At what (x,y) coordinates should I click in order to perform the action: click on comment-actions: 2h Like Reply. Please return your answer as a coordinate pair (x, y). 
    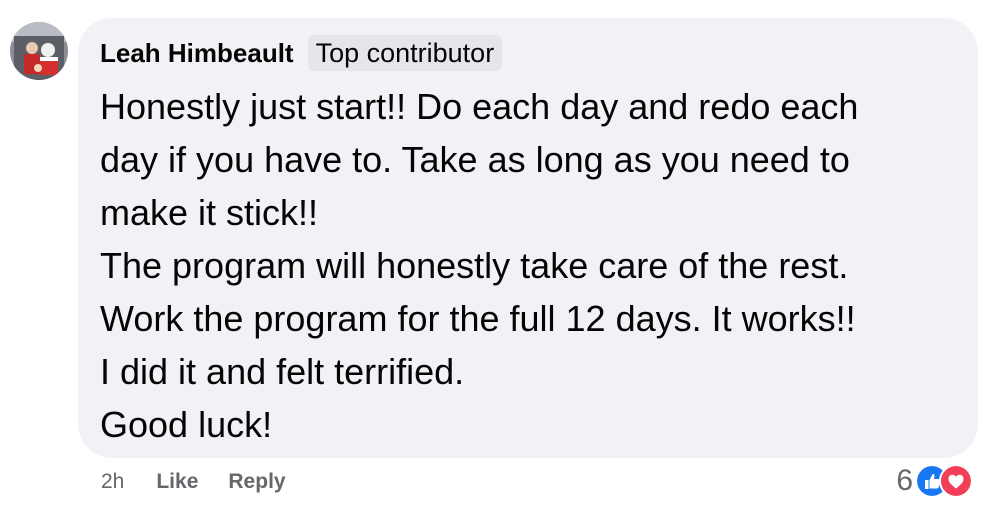
    Looking at the image, I should click on (193, 482).